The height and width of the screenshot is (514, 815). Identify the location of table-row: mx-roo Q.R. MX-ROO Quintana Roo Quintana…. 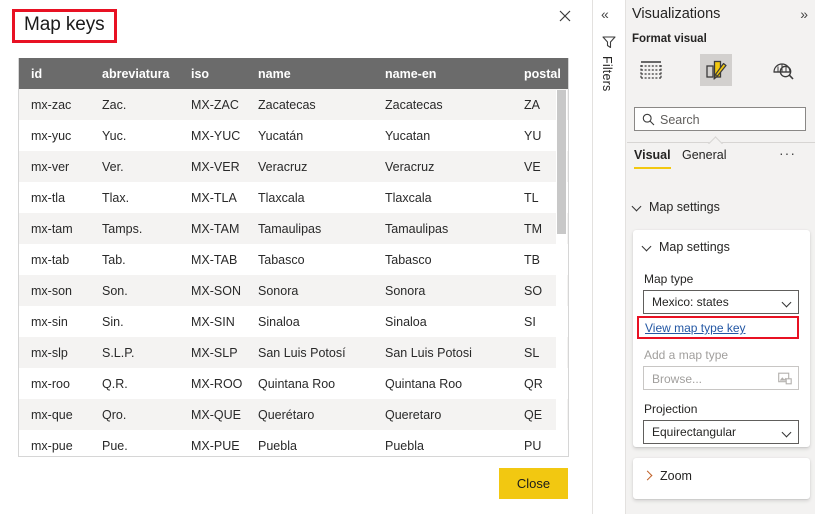
(293, 383).